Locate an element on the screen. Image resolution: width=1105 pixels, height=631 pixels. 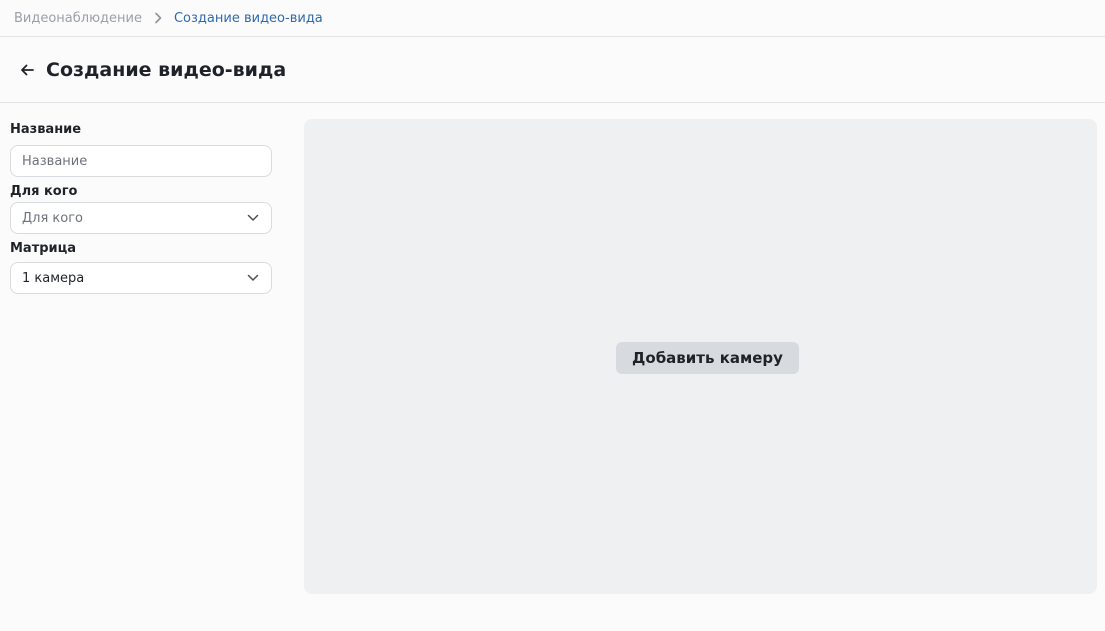
matrix-field-group: Матрица 1 камера is located at coordinates (141, 267).